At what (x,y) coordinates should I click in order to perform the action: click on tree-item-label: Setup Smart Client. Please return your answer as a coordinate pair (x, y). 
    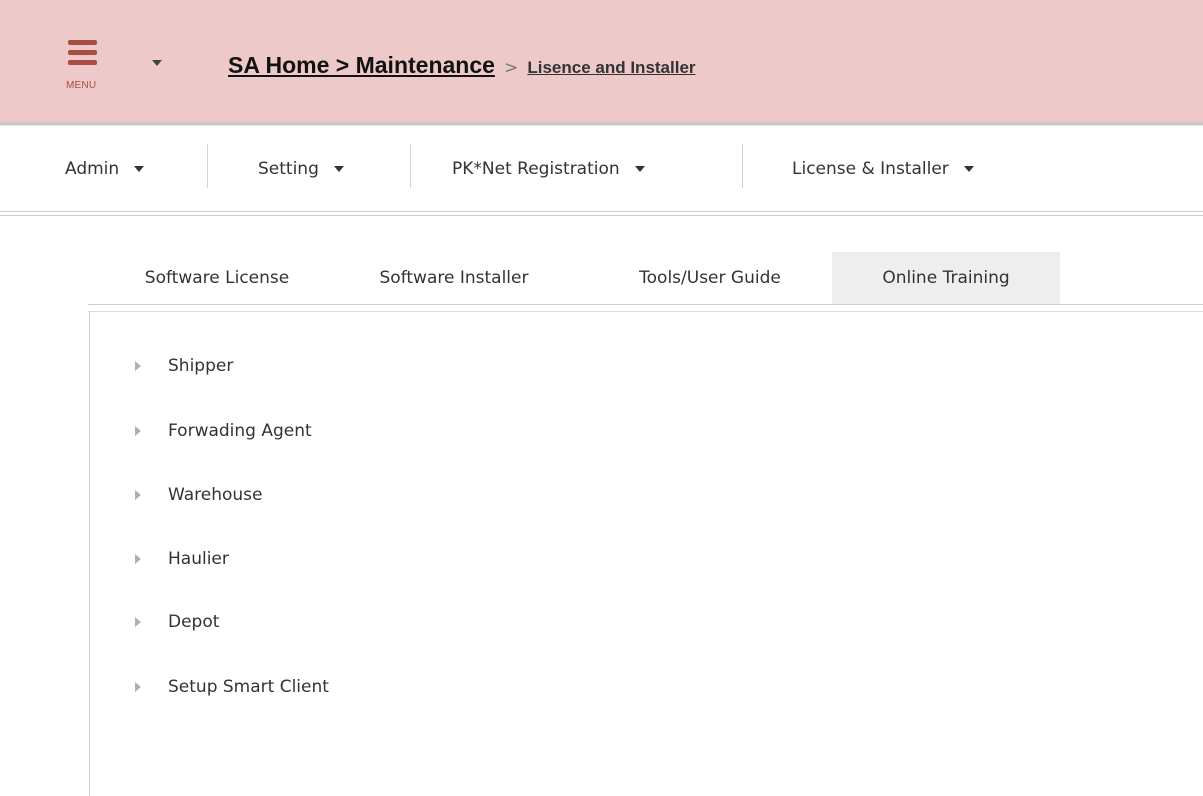
    Looking at the image, I should click on (248, 687).